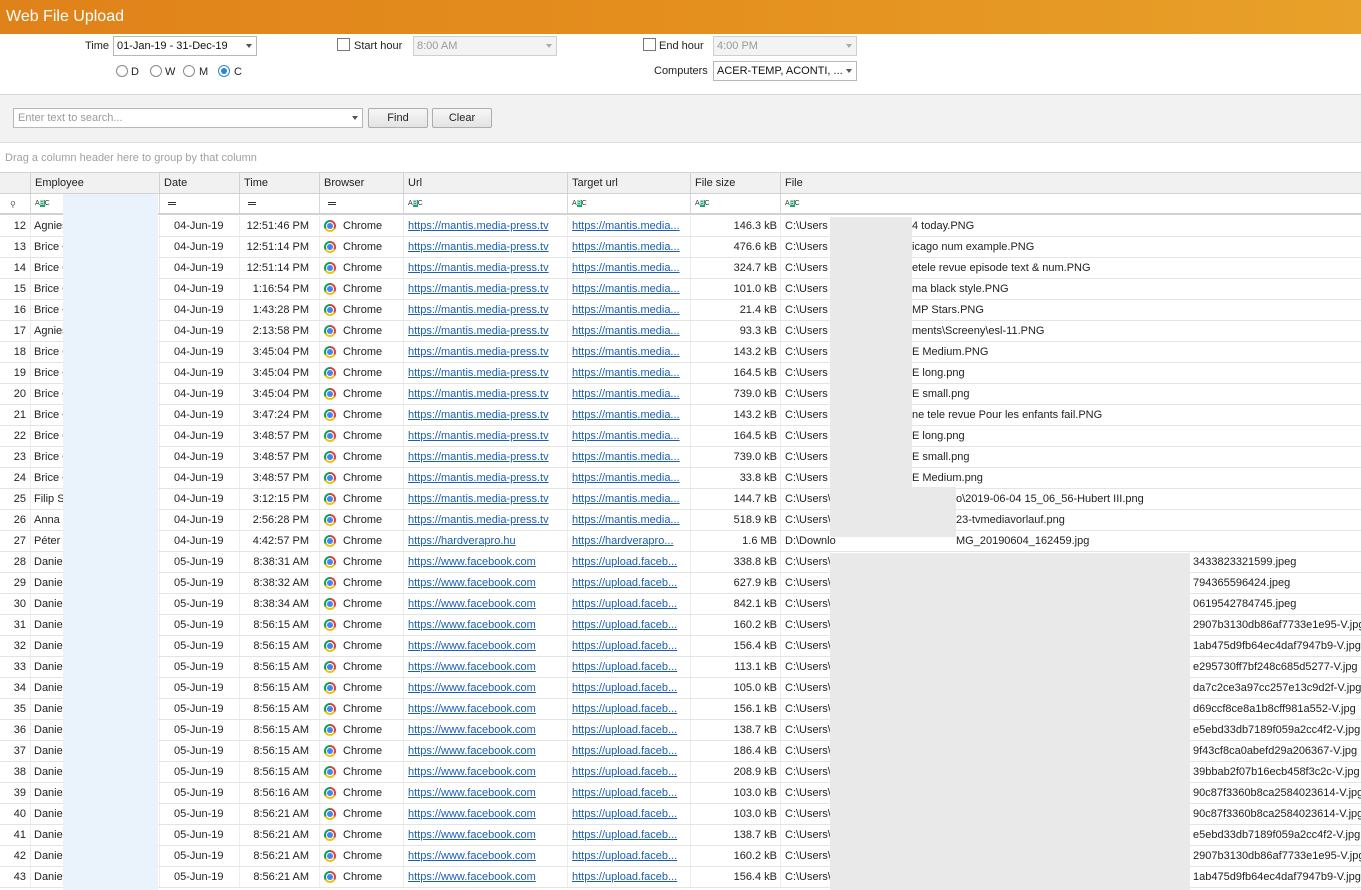 This screenshot has height=890, width=1361. I want to click on end-hour-checkbox, so click(649, 44).